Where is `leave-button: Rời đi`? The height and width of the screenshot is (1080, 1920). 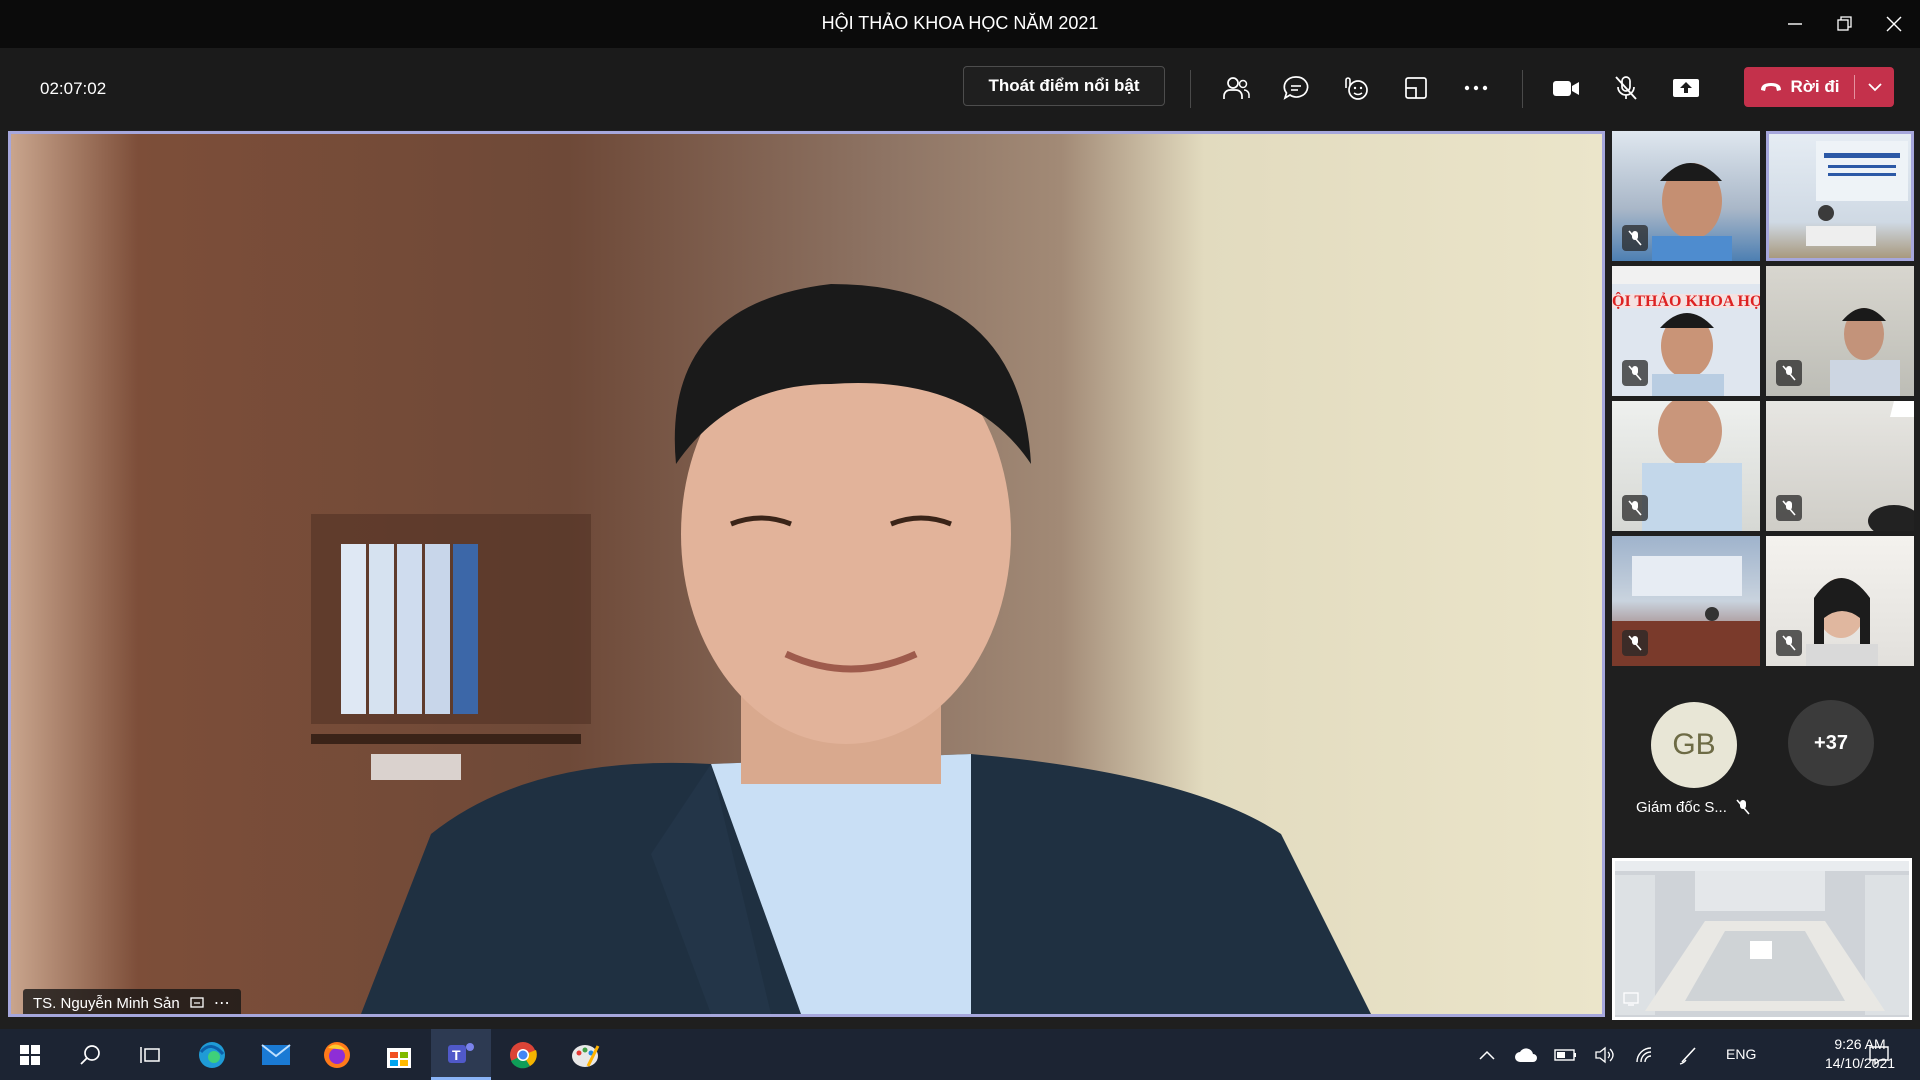 leave-button: Rời đi is located at coordinates (1799, 87).